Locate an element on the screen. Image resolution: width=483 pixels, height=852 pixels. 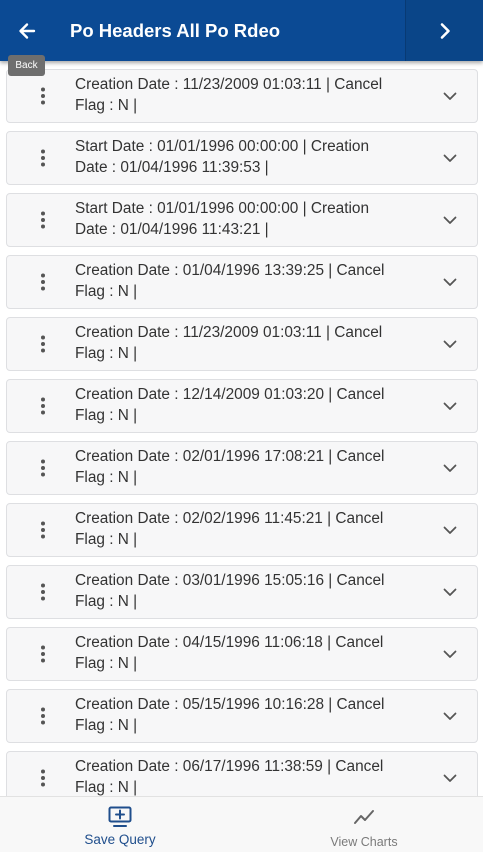
arrow-left-icon is located at coordinates (27, 30).